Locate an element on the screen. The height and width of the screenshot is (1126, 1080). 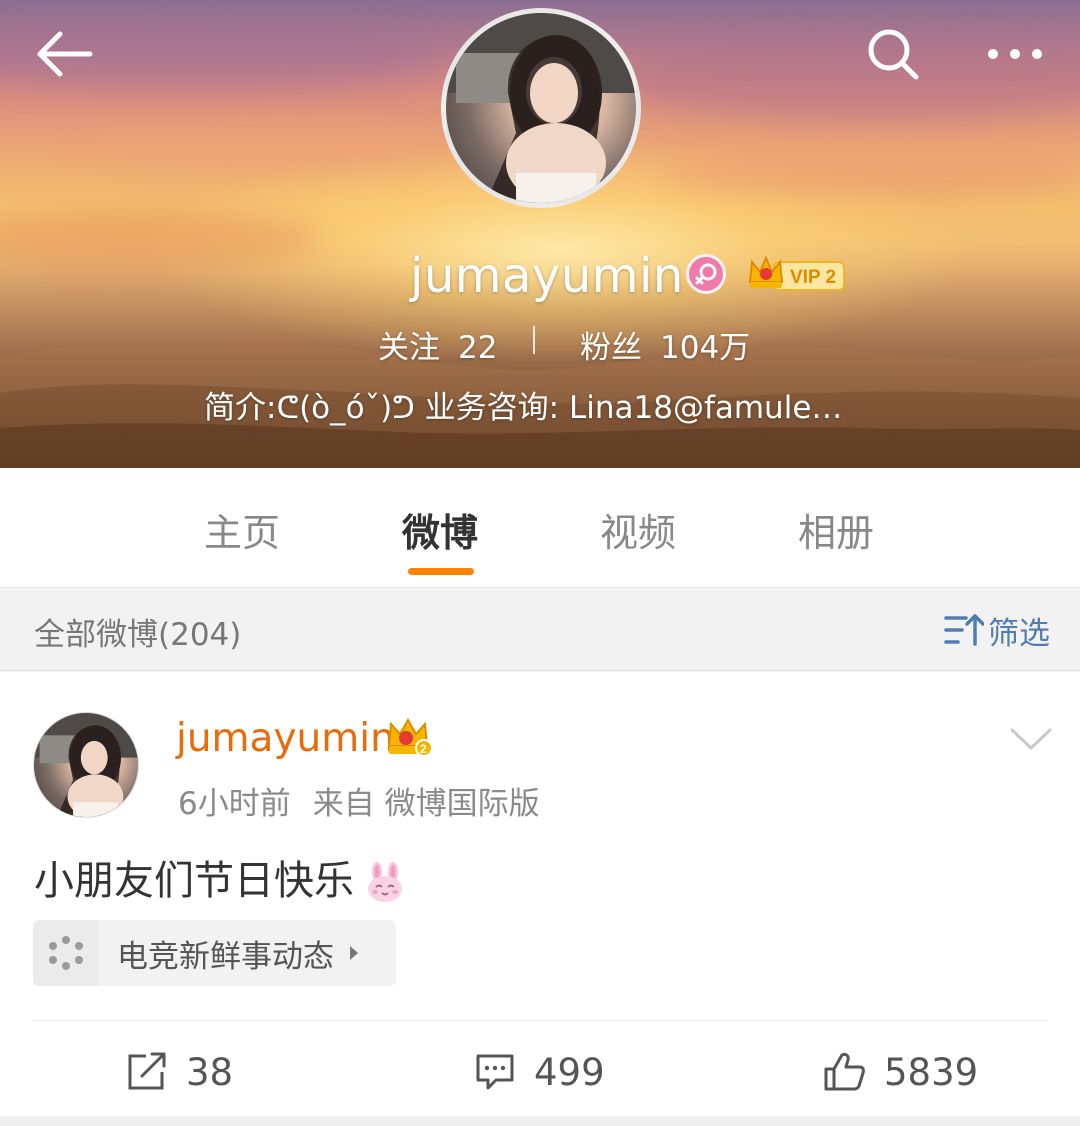
feed-gap is located at coordinates (540, 1121).